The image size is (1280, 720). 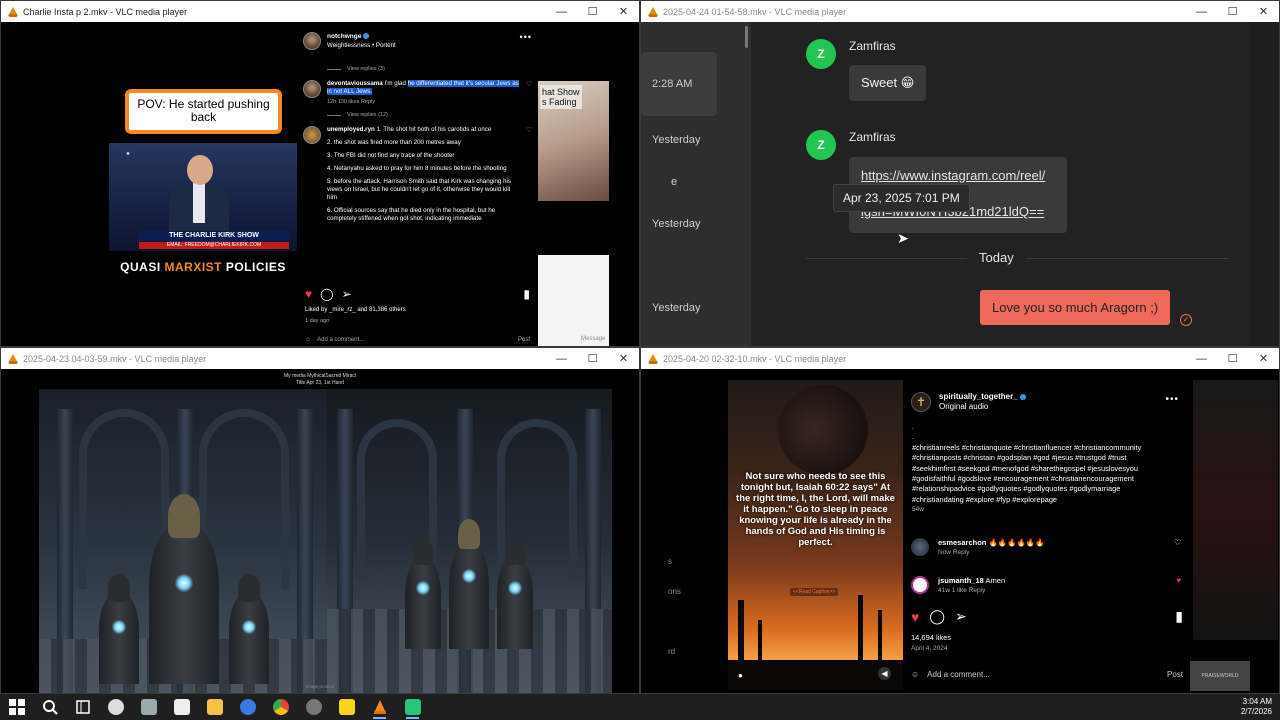 I want to click on sender-name: Zamfiras, so click(x=872, y=46).